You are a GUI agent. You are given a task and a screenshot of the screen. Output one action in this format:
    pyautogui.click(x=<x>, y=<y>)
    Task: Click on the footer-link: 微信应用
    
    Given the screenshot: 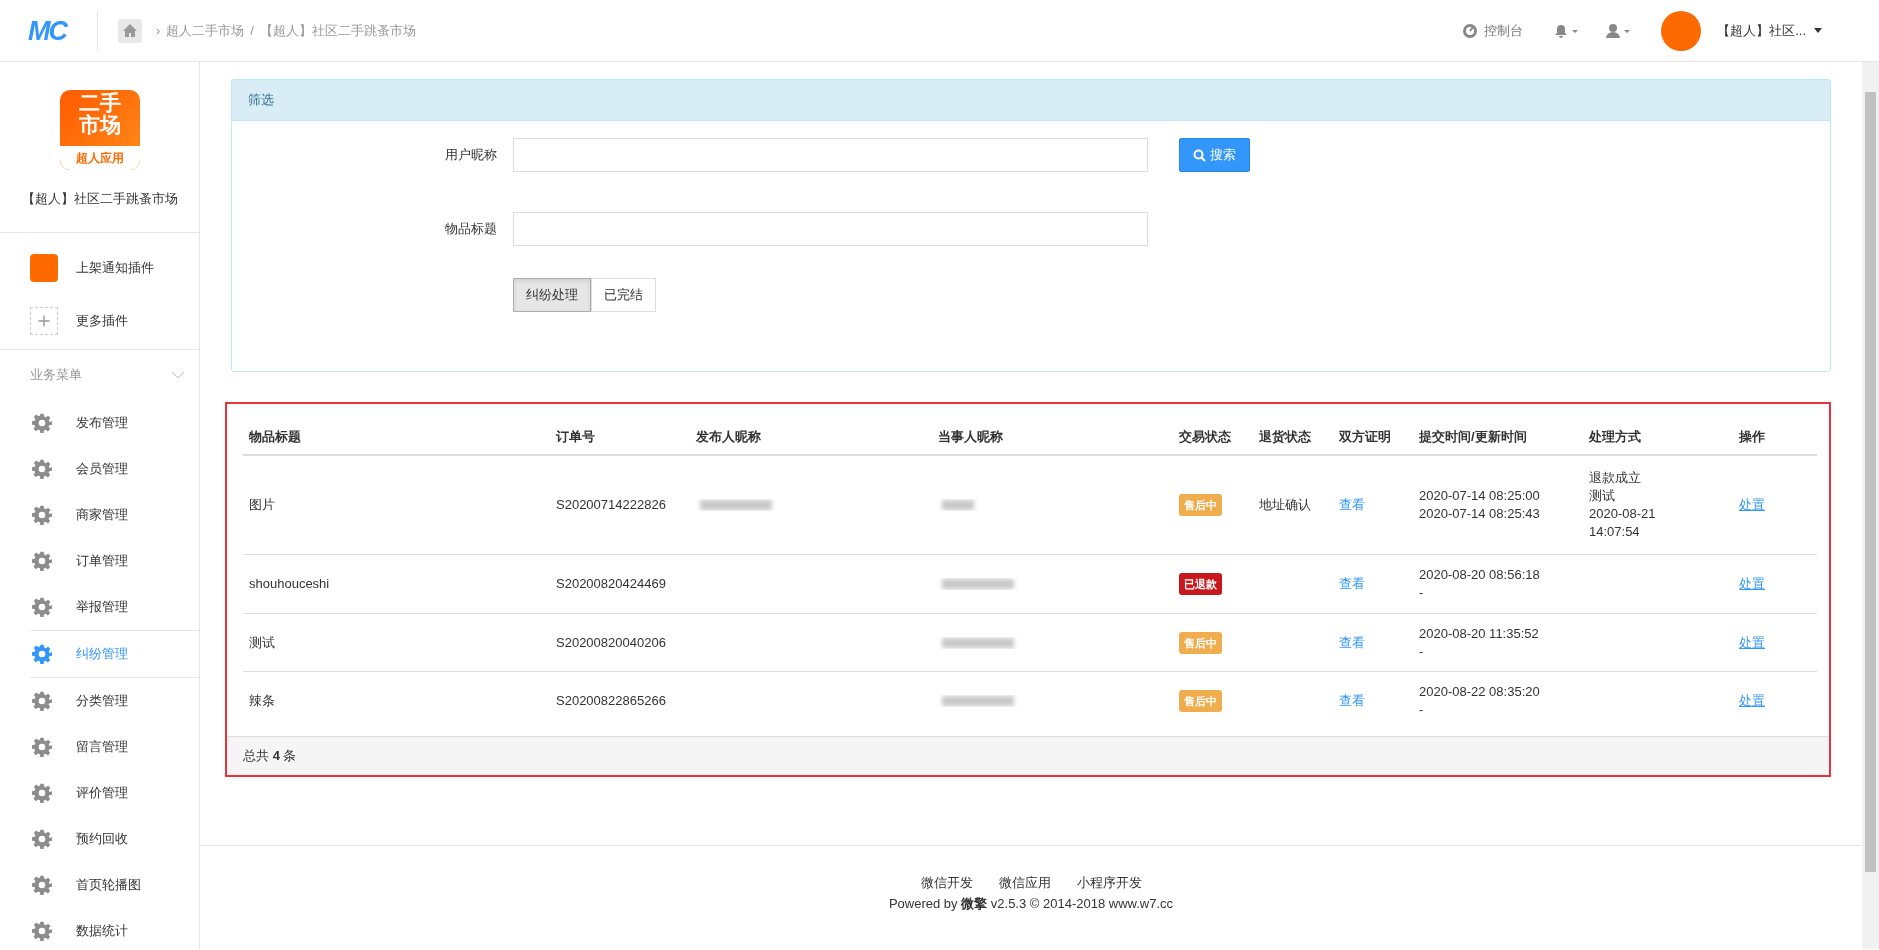 What is the action you would take?
    pyautogui.click(x=1024, y=883)
    